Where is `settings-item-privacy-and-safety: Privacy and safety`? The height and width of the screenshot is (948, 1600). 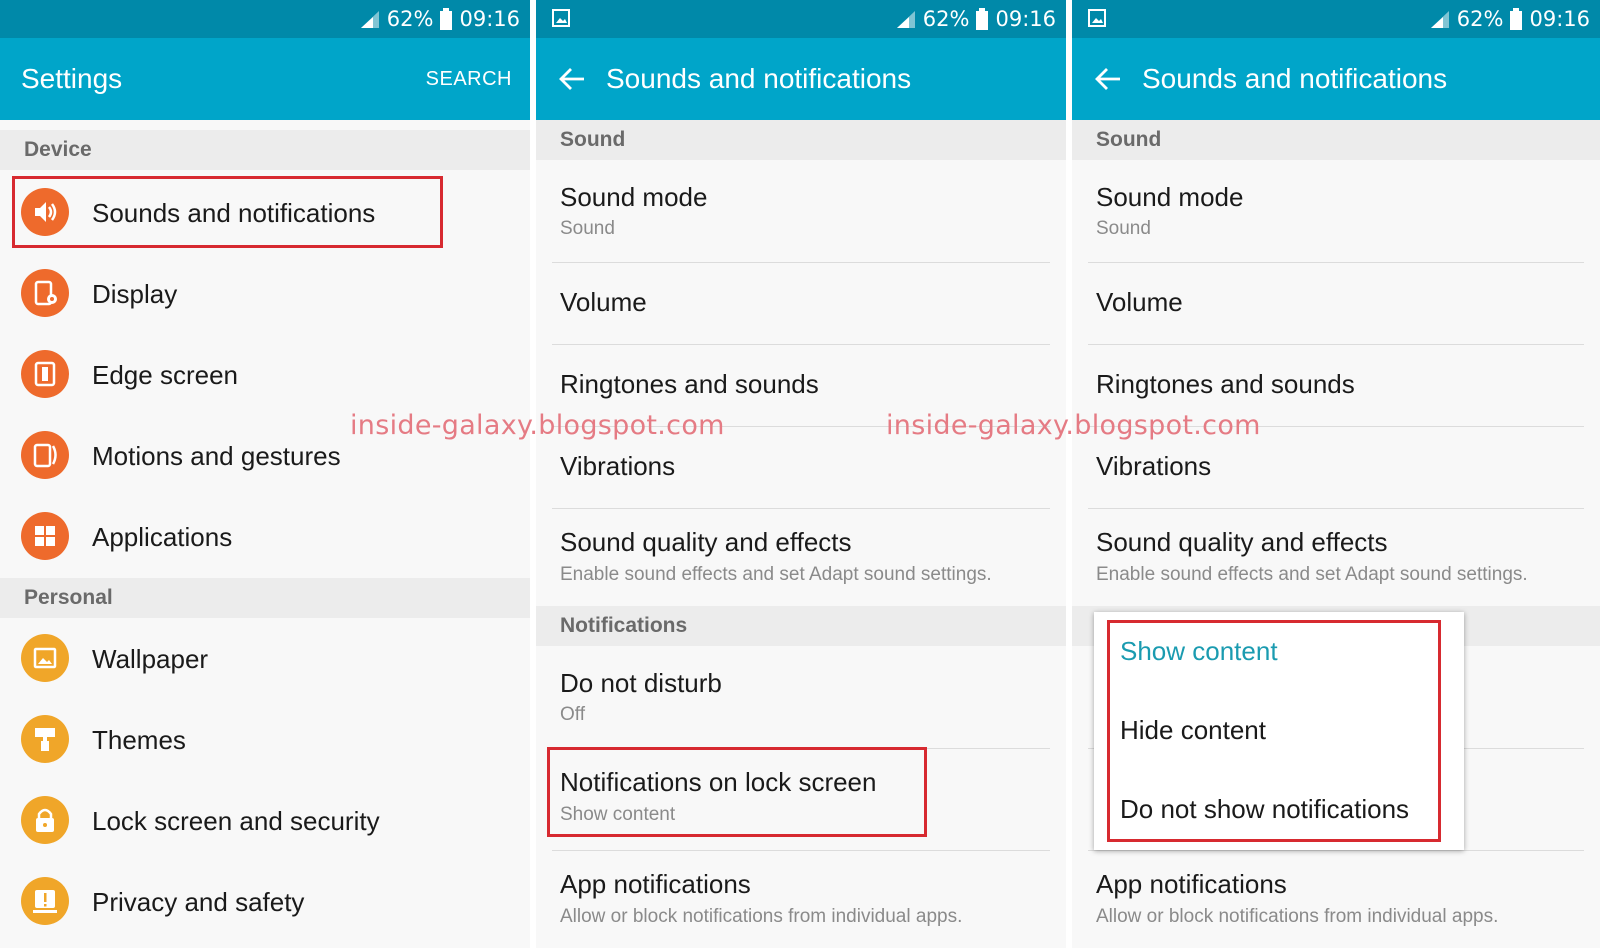
settings-item-privacy-and-safety: Privacy and safety is located at coordinates (265, 901).